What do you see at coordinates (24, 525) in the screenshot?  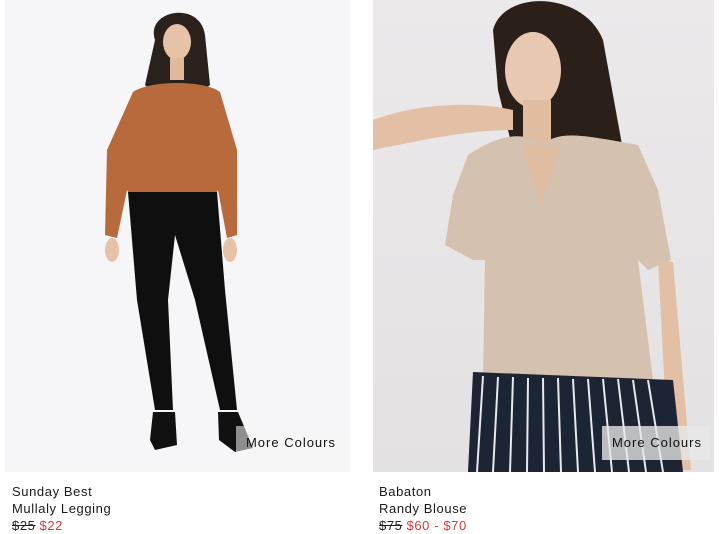 I see `original-price: $25` at bounding box center [24, 525].